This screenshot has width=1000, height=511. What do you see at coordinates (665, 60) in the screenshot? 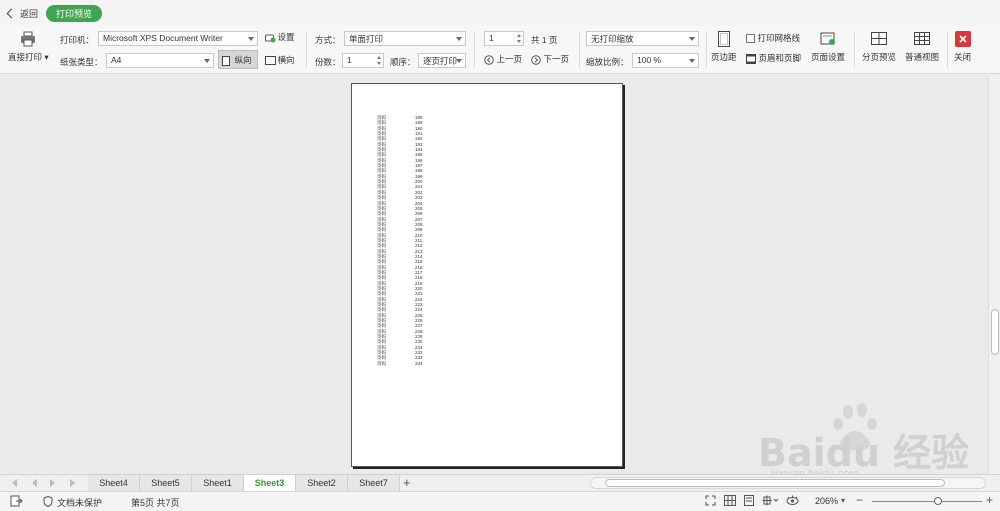
I see `zoom-ratio-select: 100 %` at bounding box center [665, 60].